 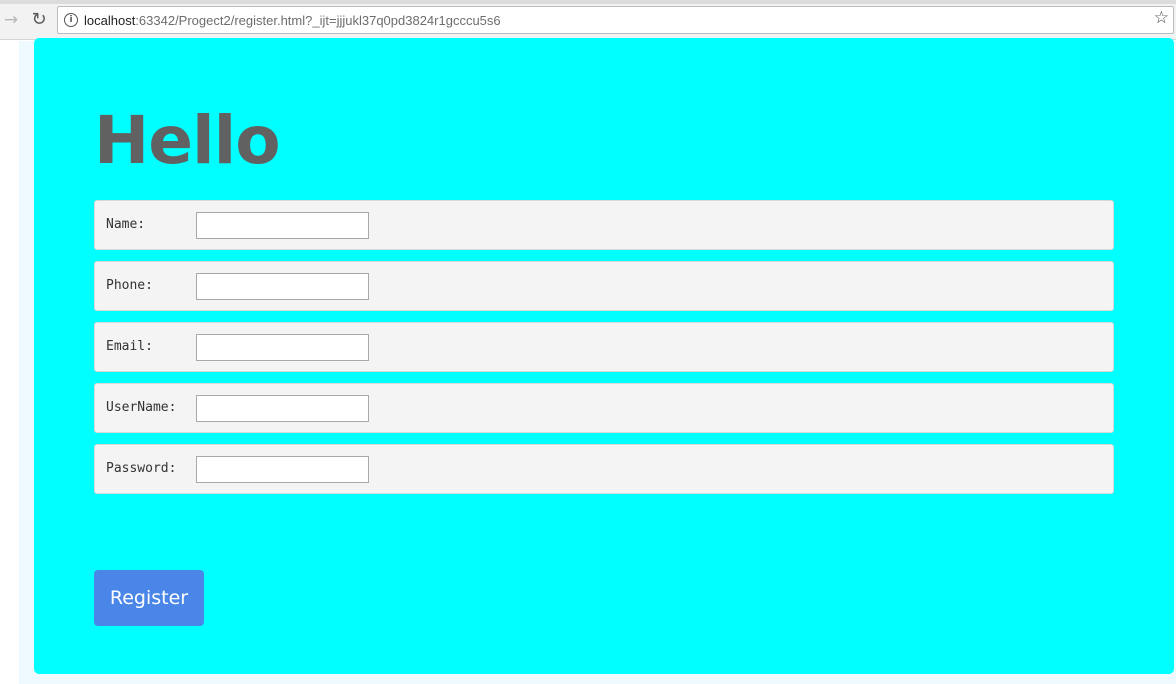 I want to click on form-row-password: Password:, so click(x=604, y=469).